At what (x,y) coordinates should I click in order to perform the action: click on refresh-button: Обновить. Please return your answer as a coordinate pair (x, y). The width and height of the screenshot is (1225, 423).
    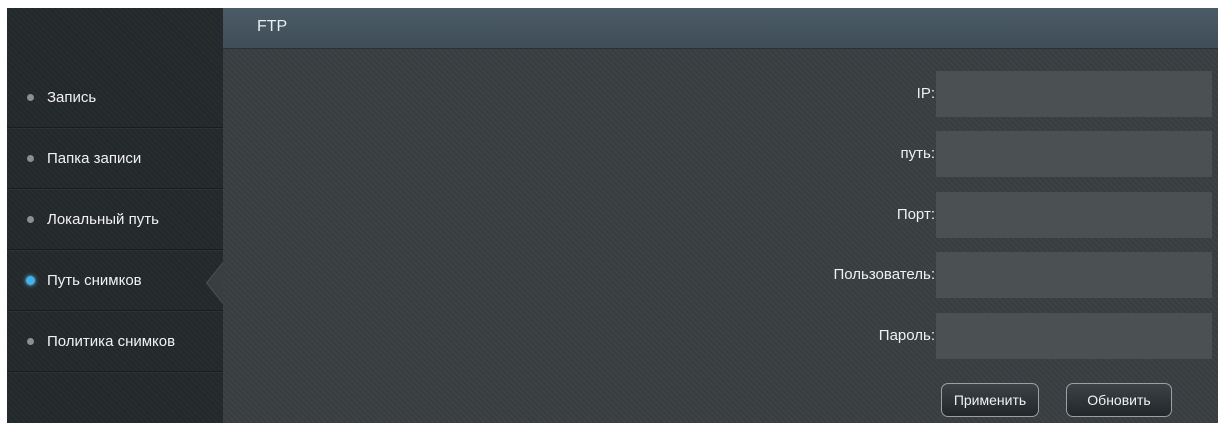
    Looking at the image, I should click on (1119, 400).